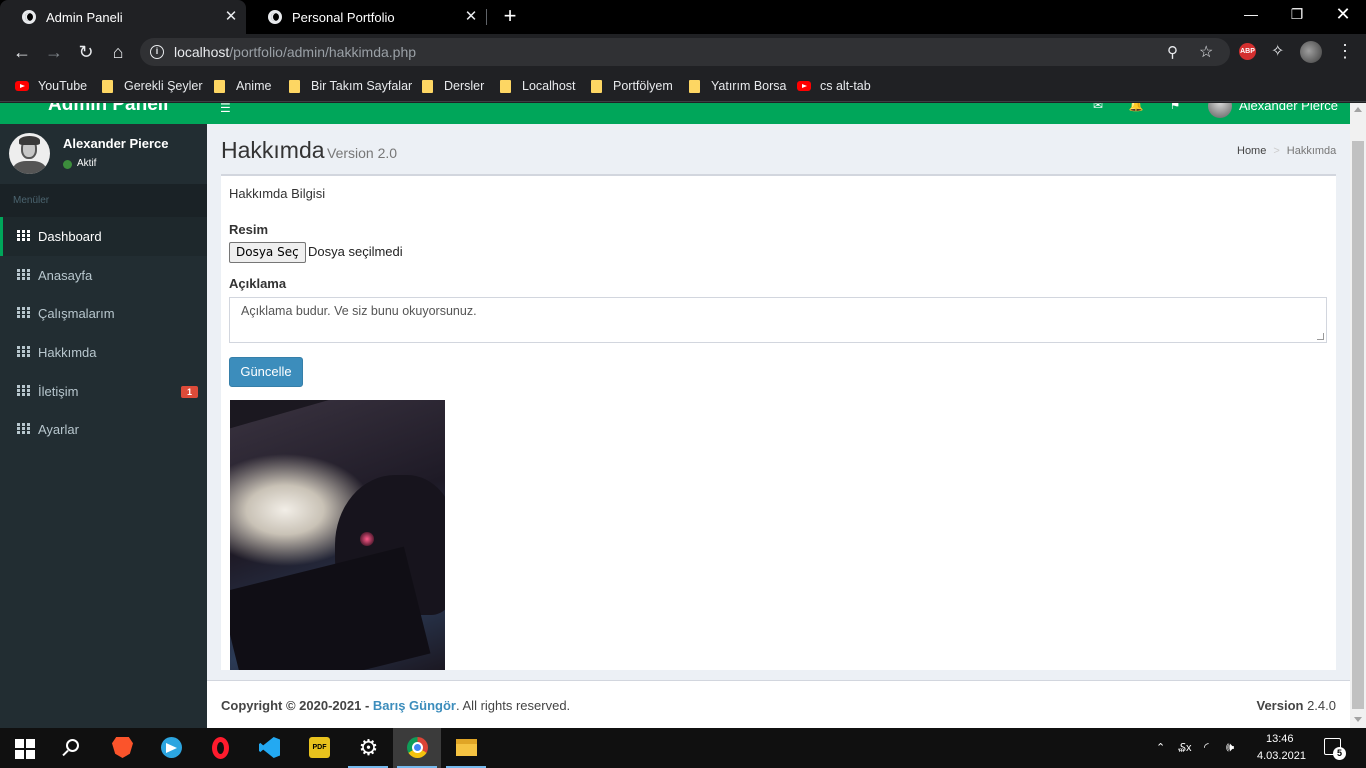  I want to click on site-info-icon: i, so click(157, 52).